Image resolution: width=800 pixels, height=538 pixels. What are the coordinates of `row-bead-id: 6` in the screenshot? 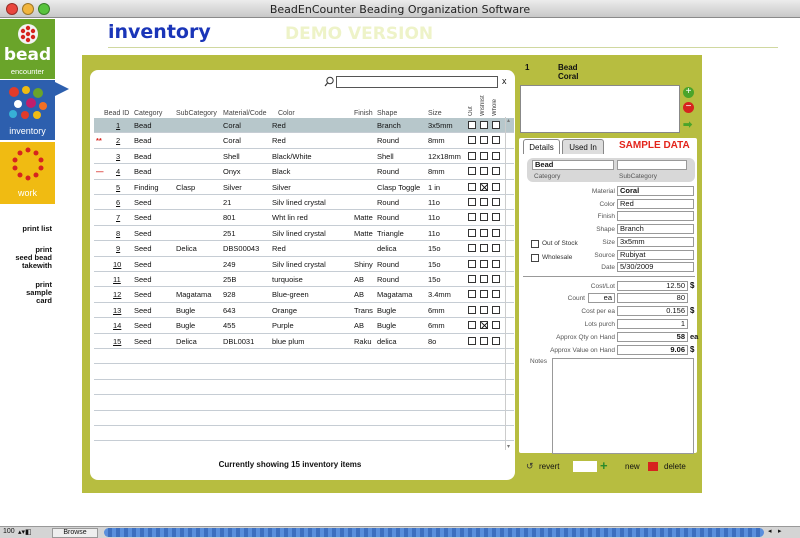 It's located at (118, 202).